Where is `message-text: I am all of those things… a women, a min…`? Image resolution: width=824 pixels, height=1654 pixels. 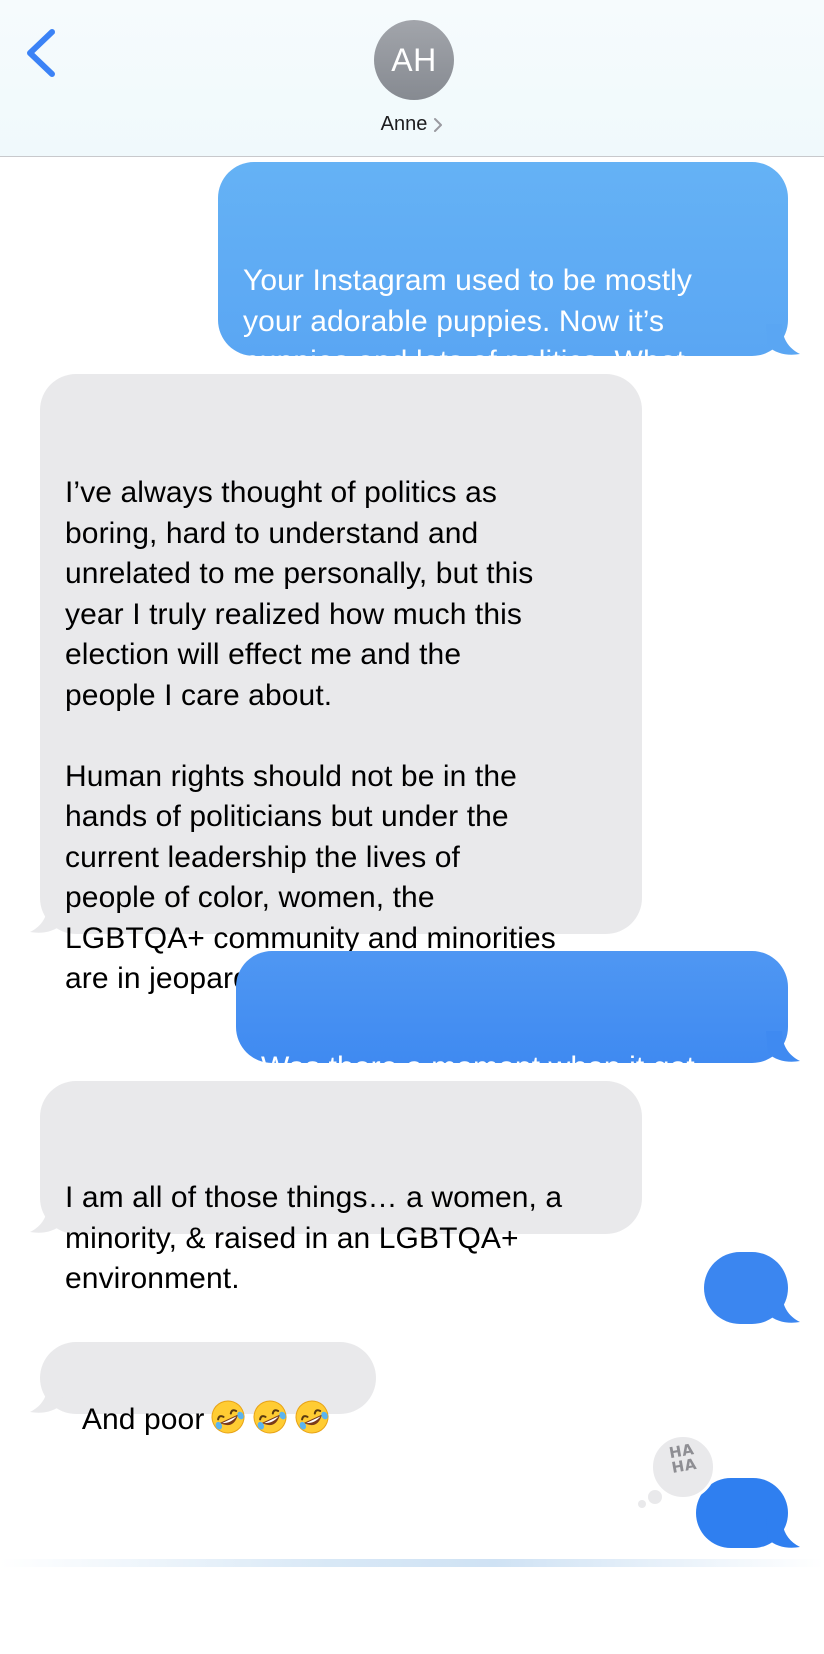
message-text: I am all of those things… a women, a min… is located at coordinates (314, 1238).